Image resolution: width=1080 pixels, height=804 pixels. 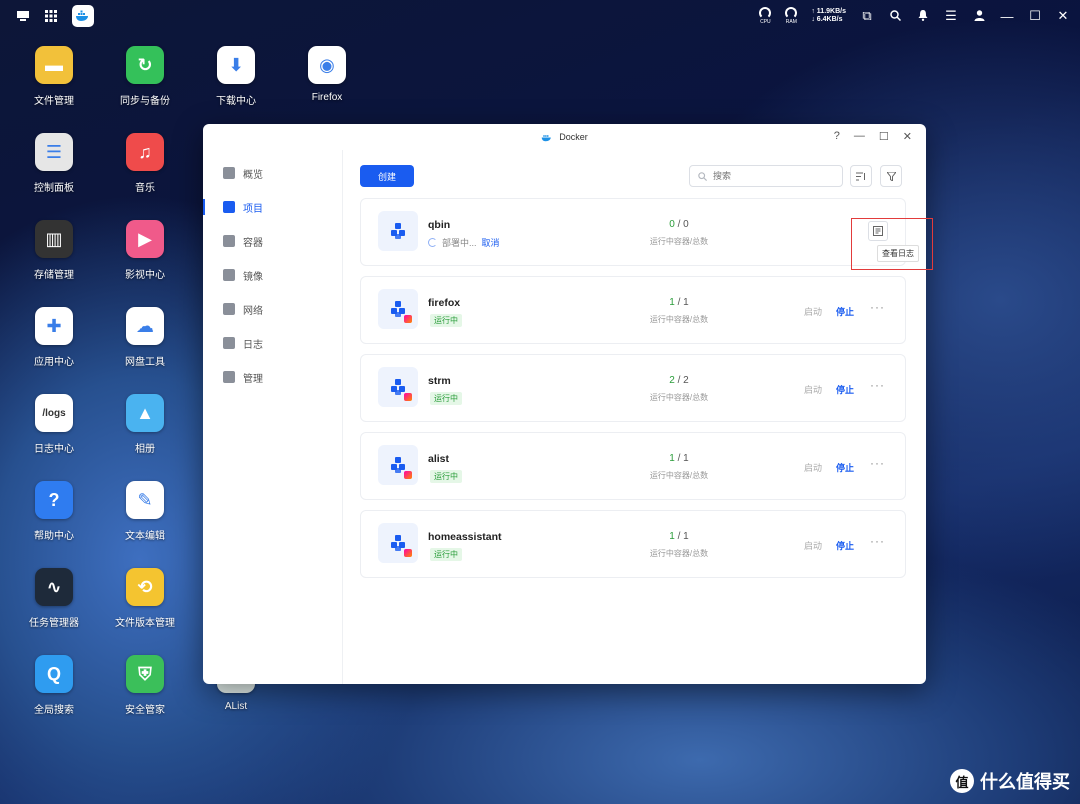 What do you see at coordinates (923, 16) in the screenshot?
I see `notification-bell-icon` at bounding box center [923, 16].